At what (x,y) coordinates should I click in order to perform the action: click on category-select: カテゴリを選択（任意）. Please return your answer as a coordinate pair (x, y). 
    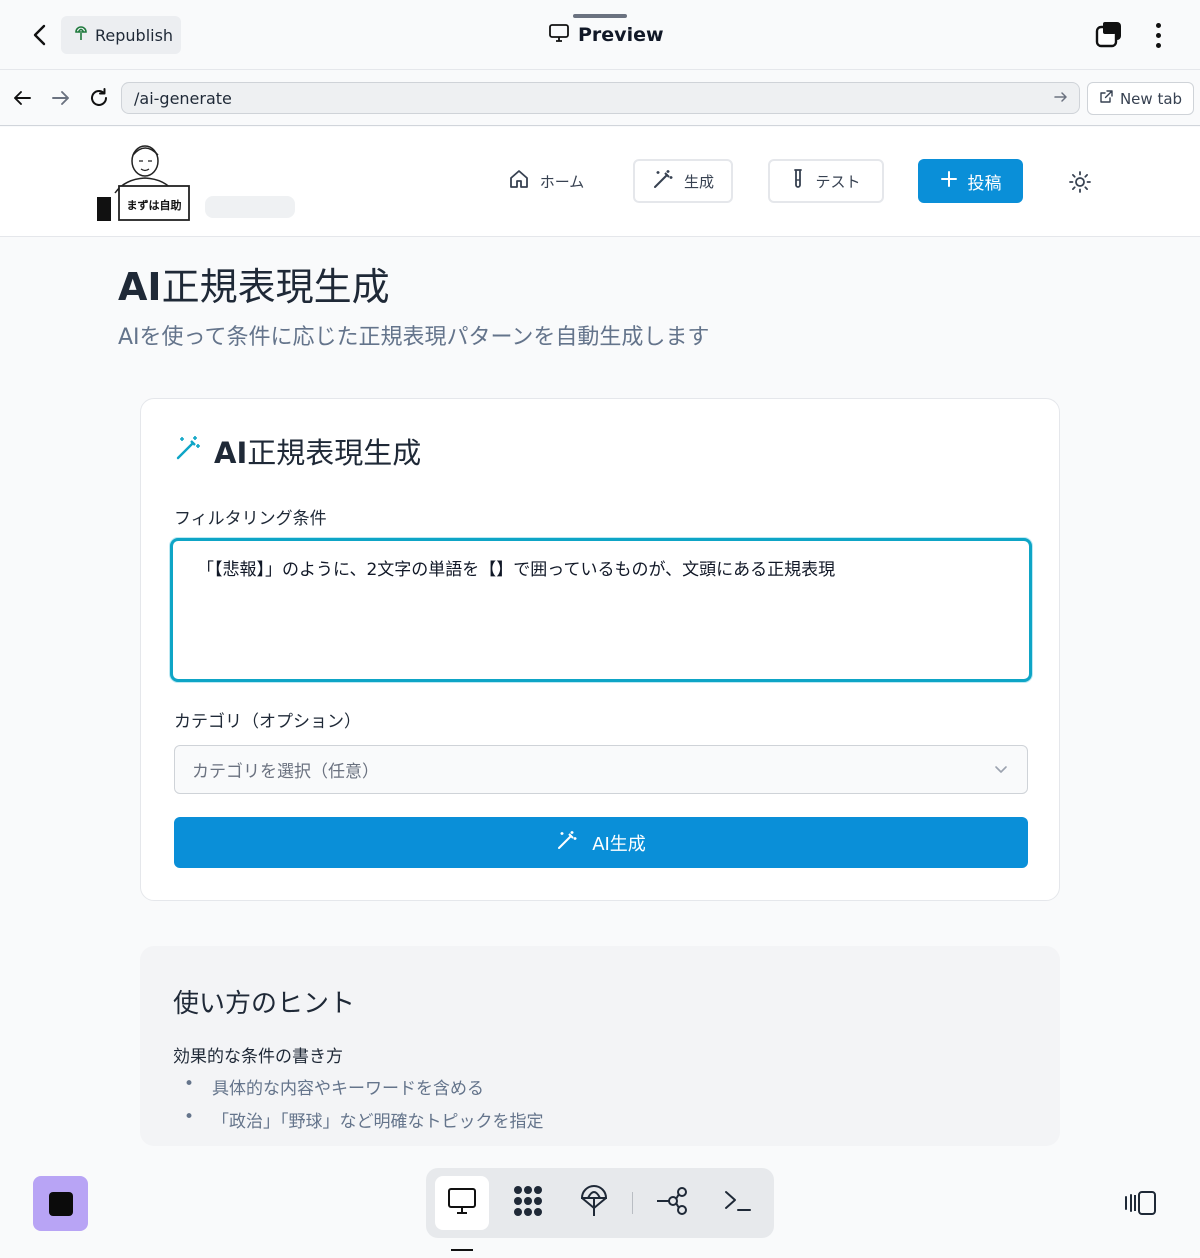
    Looking at the image, I should click on (601, 769).